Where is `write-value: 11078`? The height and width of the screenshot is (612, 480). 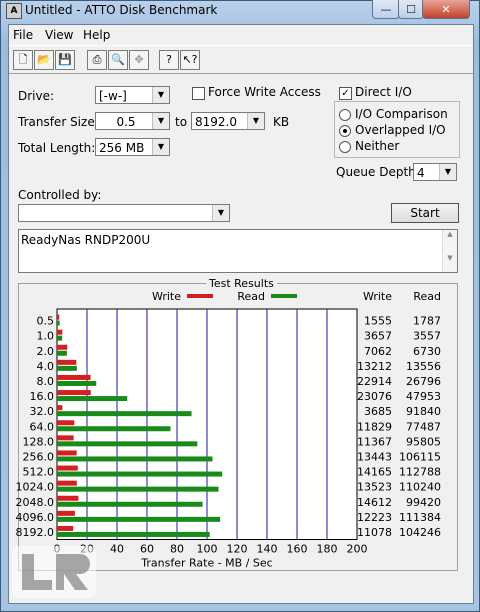
write-value: 11078 is located at coordinates (374, 532).